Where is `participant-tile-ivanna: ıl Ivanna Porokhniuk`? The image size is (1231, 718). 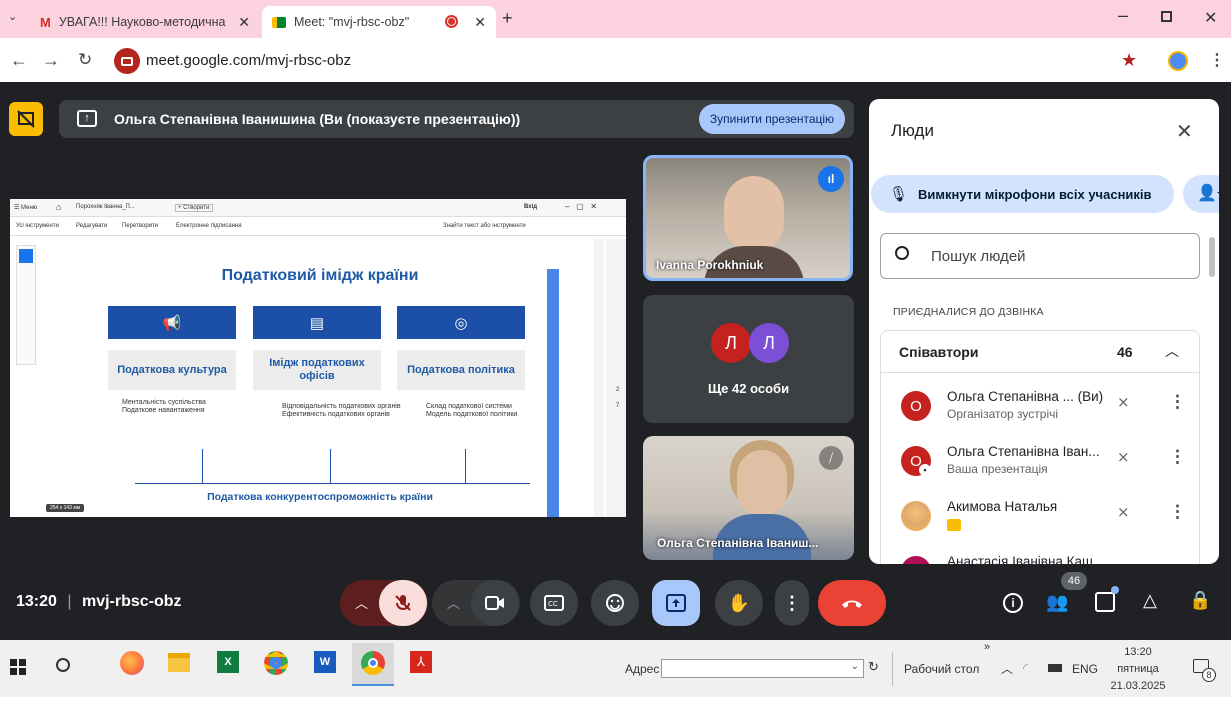 participant-tile-ivanna: ıl Ivanna Porokhniuk is located at coordinates (748, 218).